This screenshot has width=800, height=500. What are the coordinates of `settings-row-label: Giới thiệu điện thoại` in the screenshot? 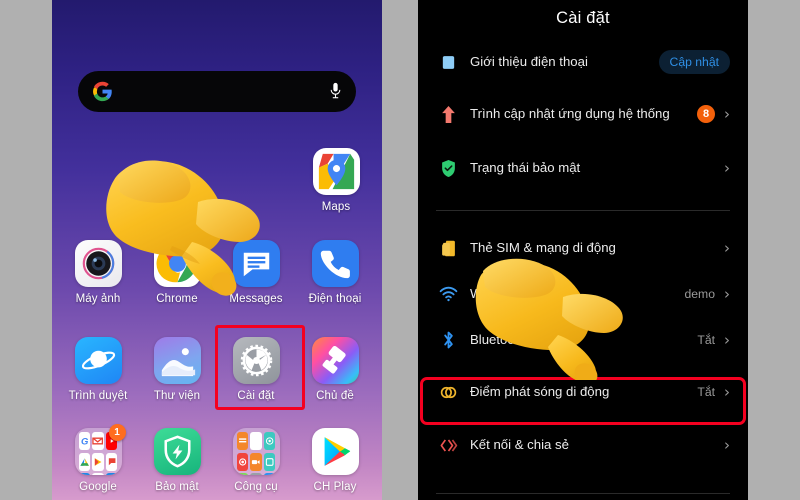 It's located at (529, 61).